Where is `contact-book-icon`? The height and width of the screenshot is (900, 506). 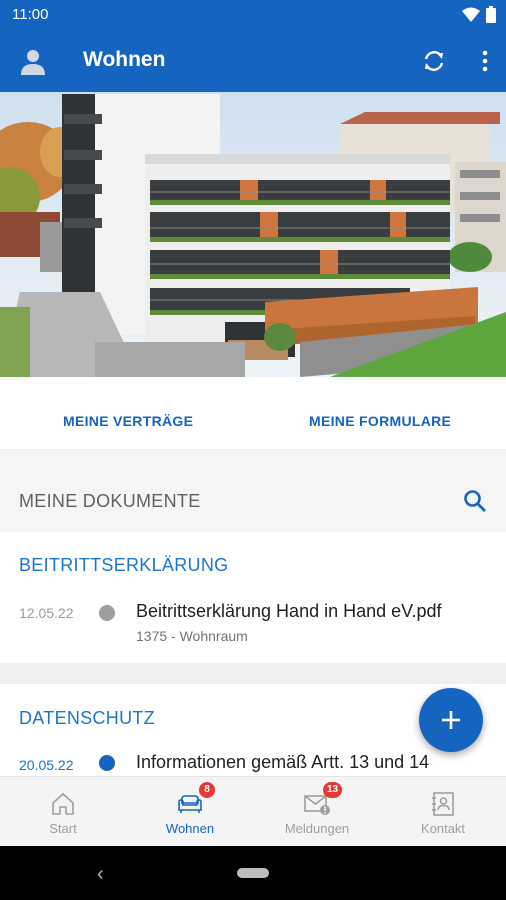
contact-book-icon is located at coordinates (443, 804).